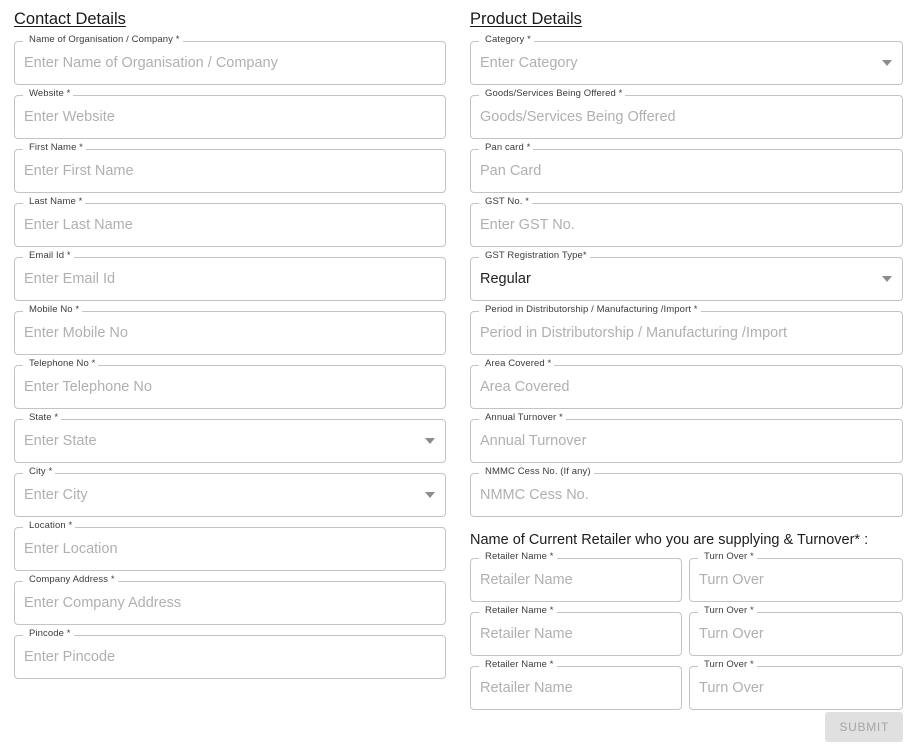 This screenshot has width=916, height=750. Describe the element at coordinates (50, 94) in the screenshot. I see `field-website-label: Website *` at that location.